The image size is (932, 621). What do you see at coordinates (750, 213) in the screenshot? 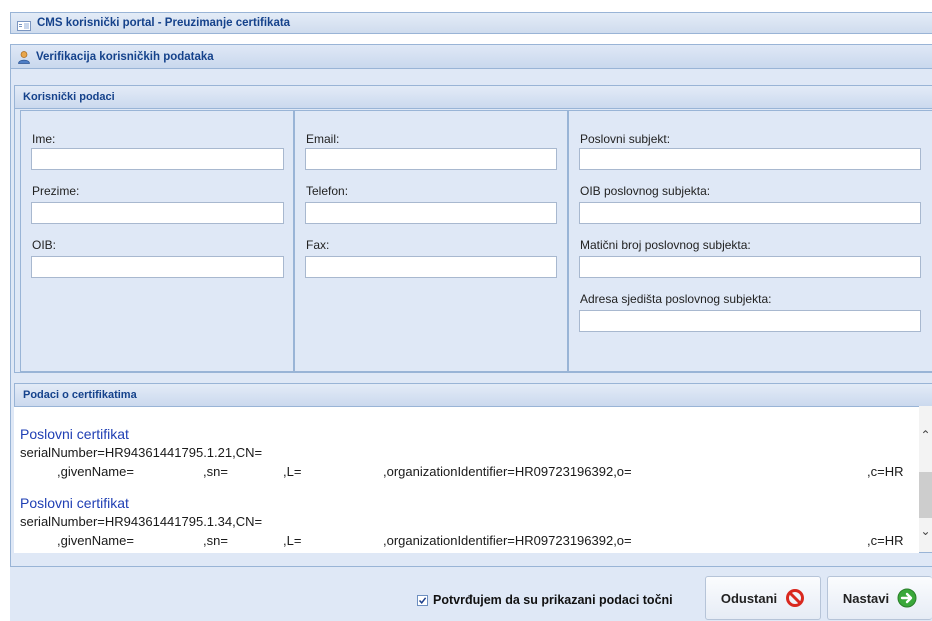
I see `company-oib-input` at bounding box center [750, 213].